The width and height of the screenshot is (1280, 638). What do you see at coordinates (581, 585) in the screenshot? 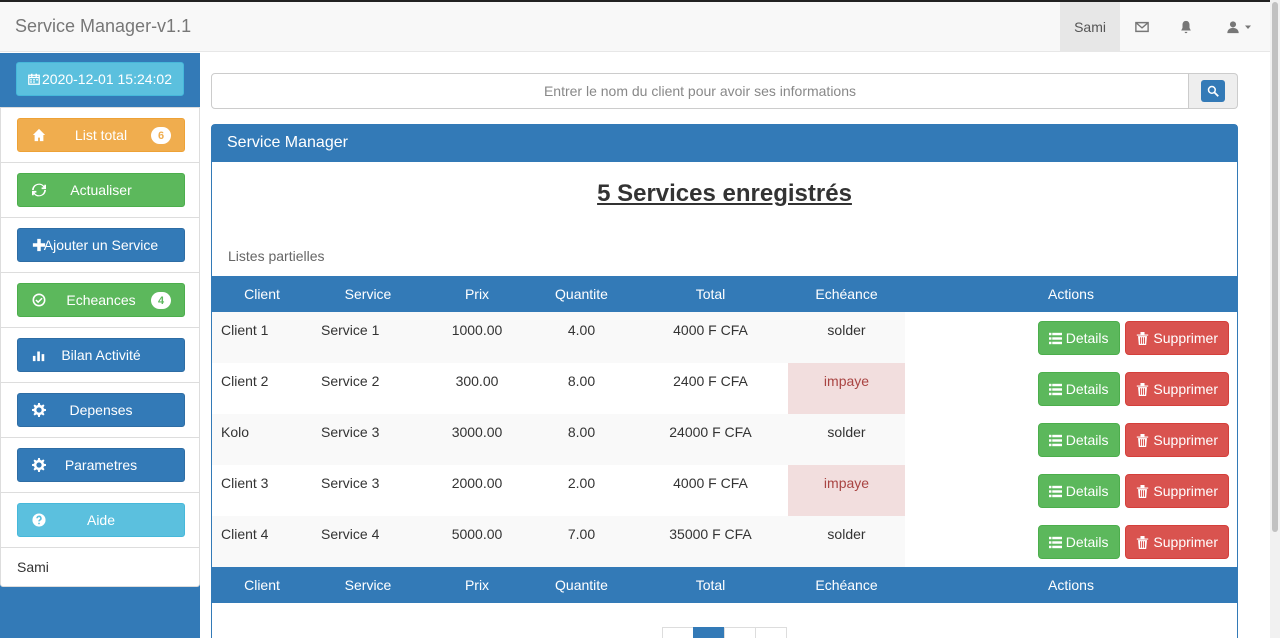
I see `column-footer: Quantite` at bounding box center [581, 585].